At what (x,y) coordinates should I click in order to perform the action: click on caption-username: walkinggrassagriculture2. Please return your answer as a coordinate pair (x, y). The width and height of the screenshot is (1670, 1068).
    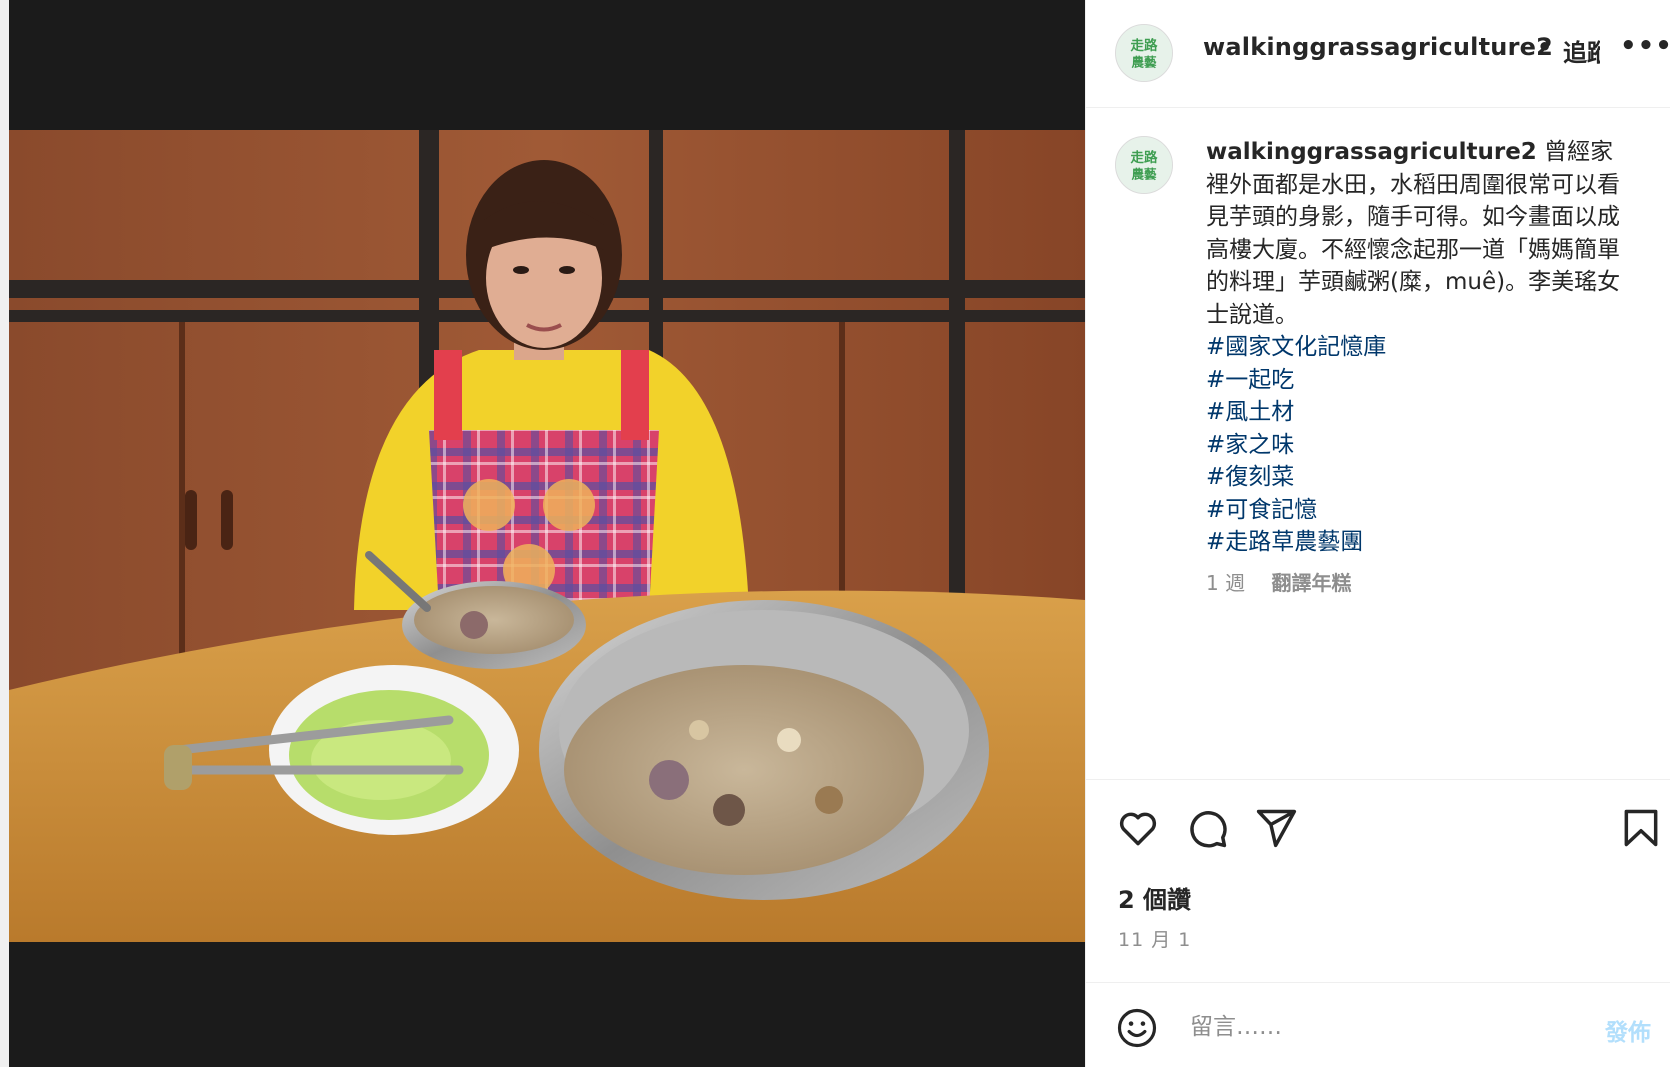
    Looking at the image, I should click on (1371, 152).